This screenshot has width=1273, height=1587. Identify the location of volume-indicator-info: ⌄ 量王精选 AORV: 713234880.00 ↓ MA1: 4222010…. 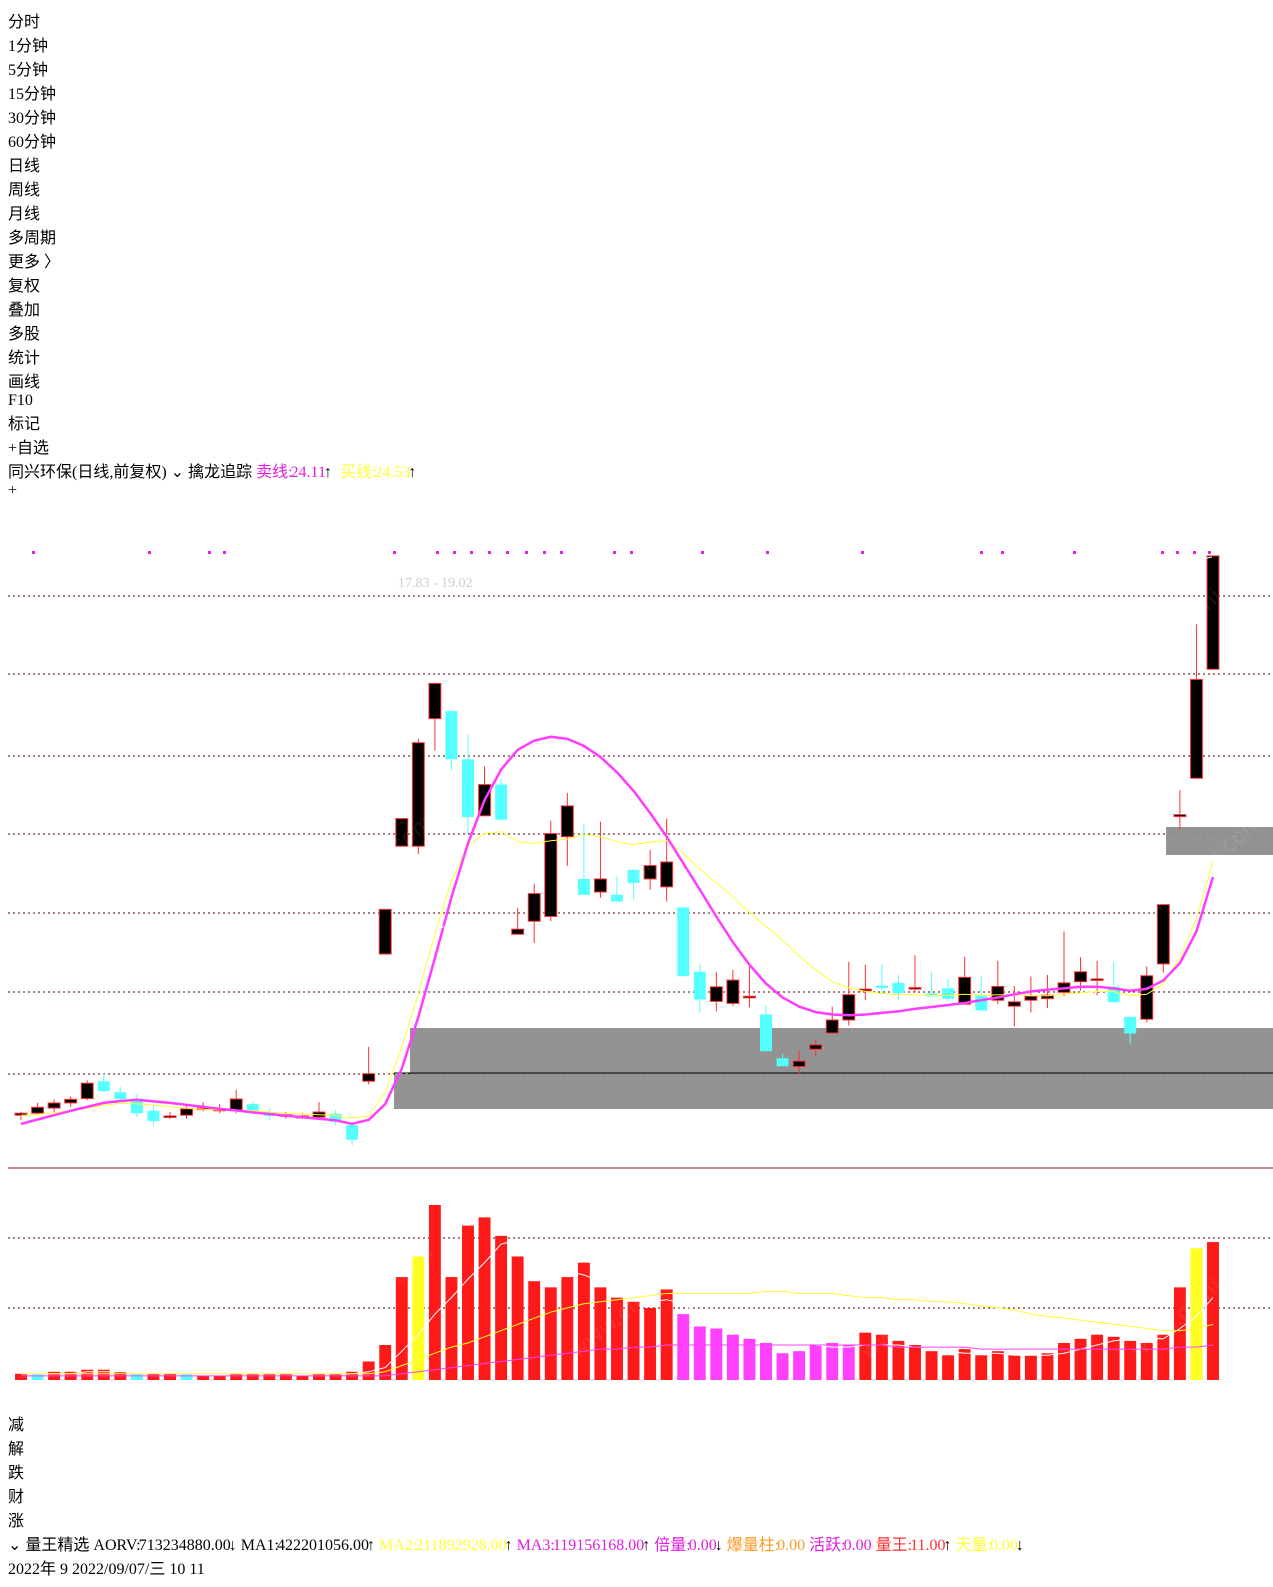
(636, 1543).